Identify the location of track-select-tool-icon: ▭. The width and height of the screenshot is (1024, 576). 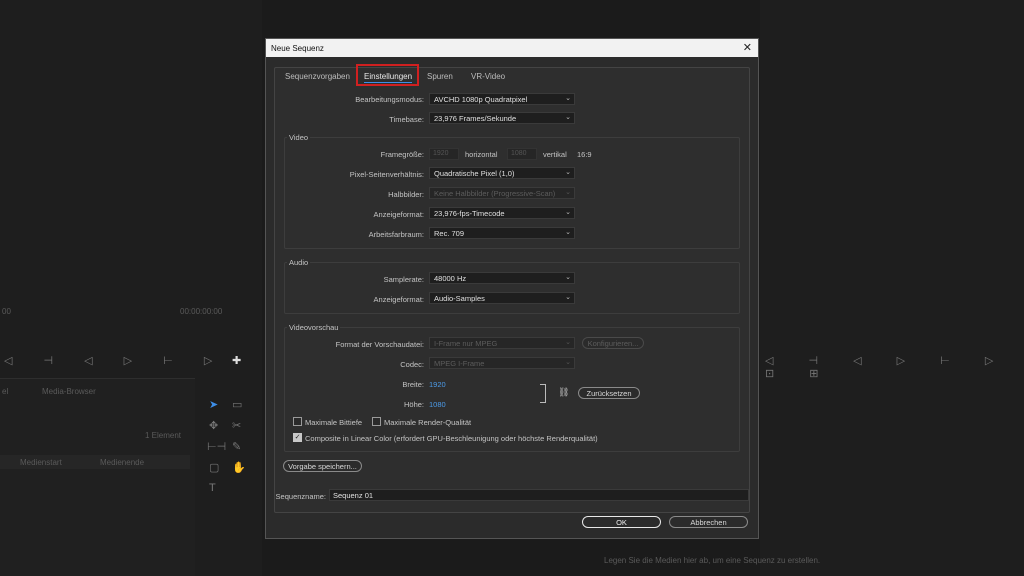
(237, 404).